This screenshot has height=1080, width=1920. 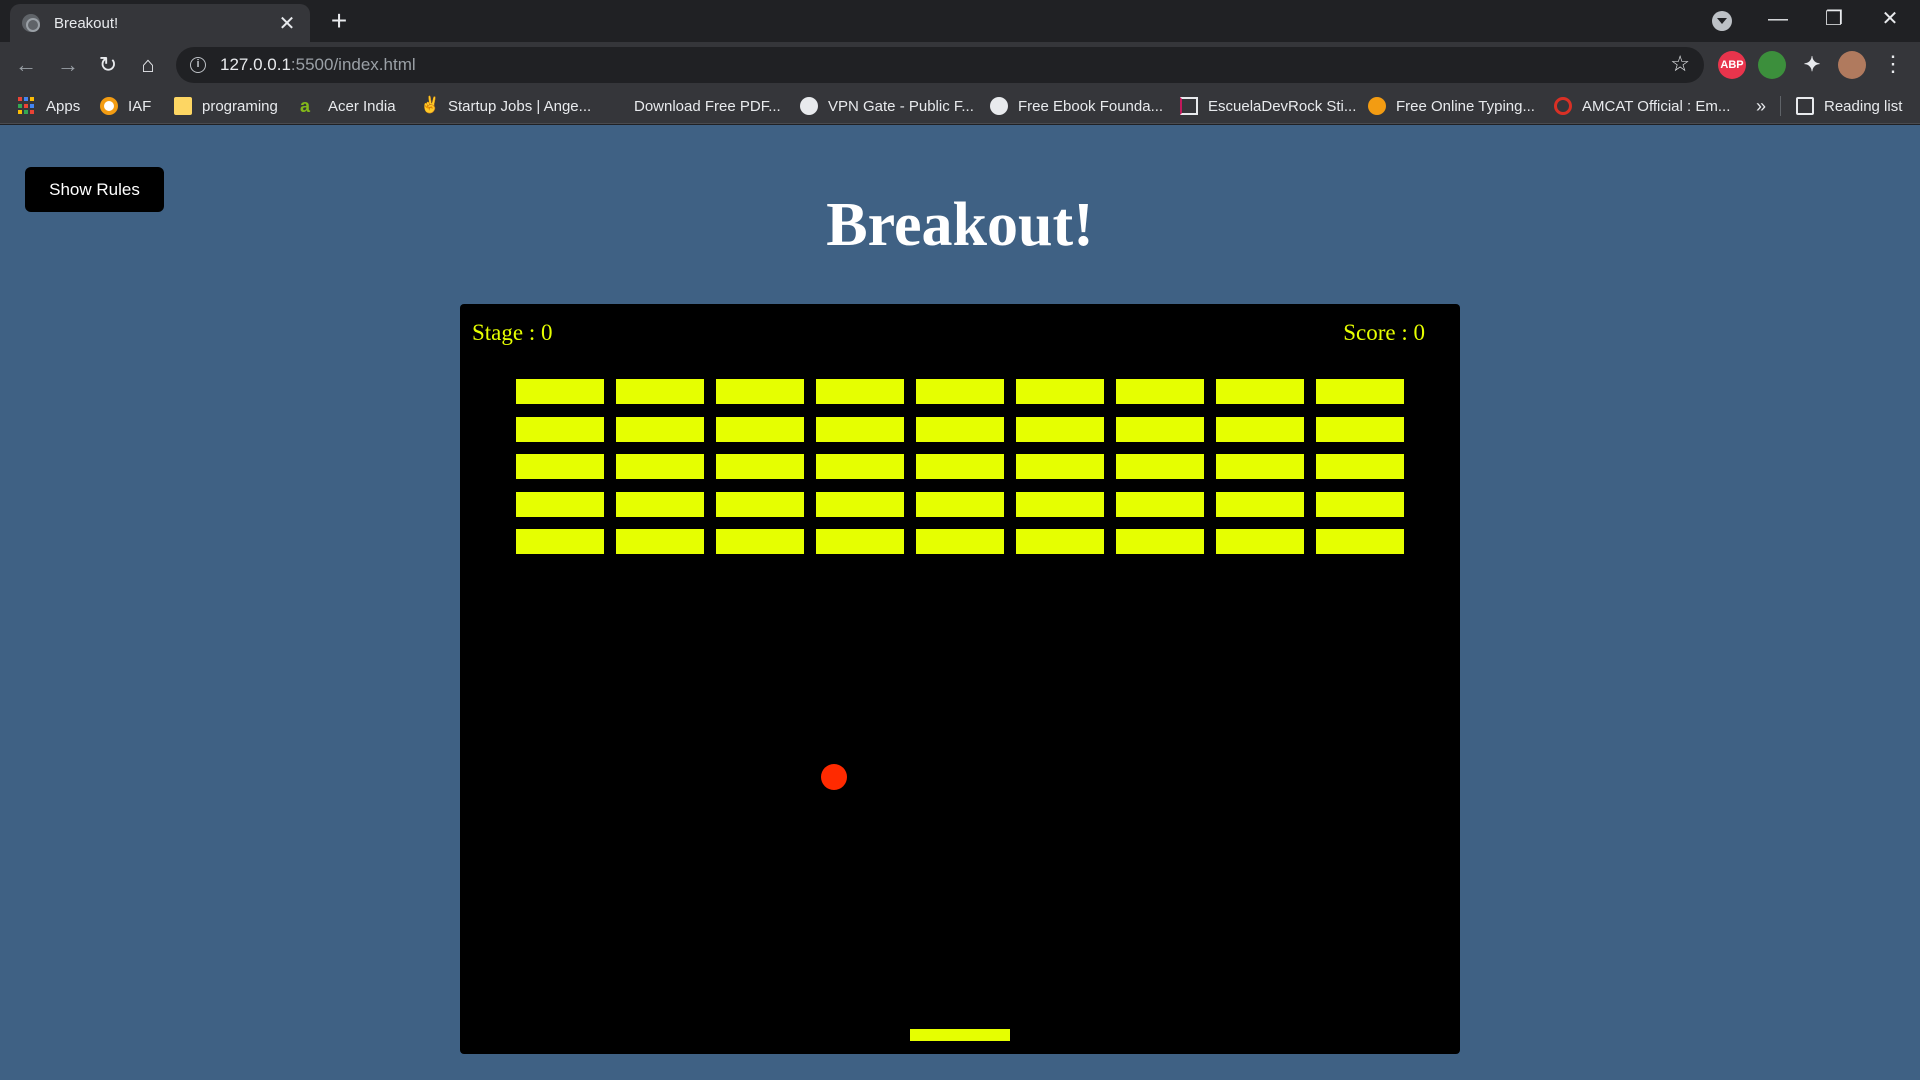 What do you see at coordinates (960, 21) in the screenshot?
I see `tab-strip: Breakout! ✕ + — ❐ ✕` at bounding box center [960, 21].